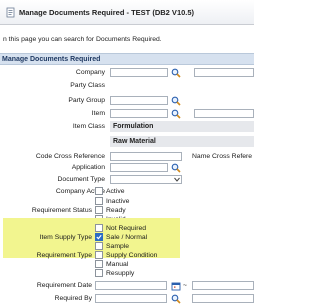  I want to click on company-label: Company, so click(90, 72).